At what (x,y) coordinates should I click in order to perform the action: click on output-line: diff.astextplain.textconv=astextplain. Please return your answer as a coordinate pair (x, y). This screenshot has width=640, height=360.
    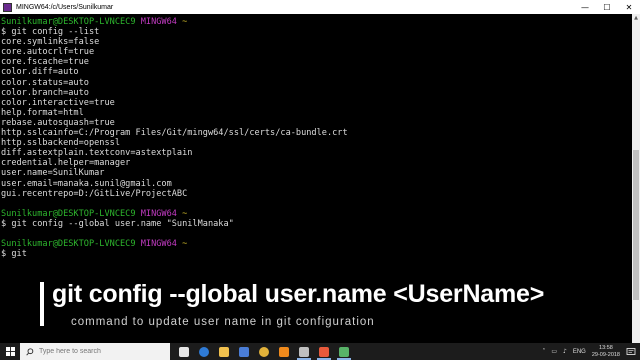
    Looking at the image, I should click on (97, 153).